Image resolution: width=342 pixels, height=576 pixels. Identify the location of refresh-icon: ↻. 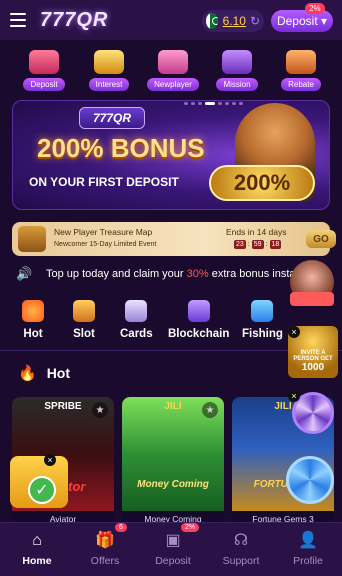
(255, 21).